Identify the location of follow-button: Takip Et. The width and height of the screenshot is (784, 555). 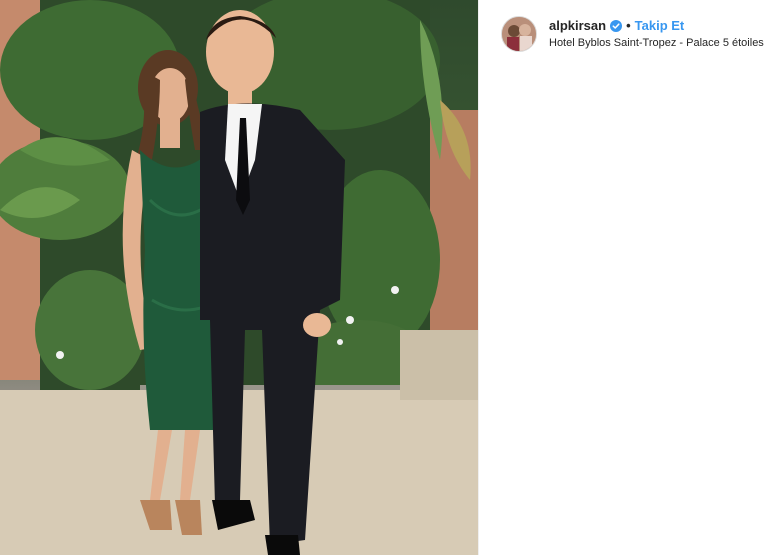
(660, 26).